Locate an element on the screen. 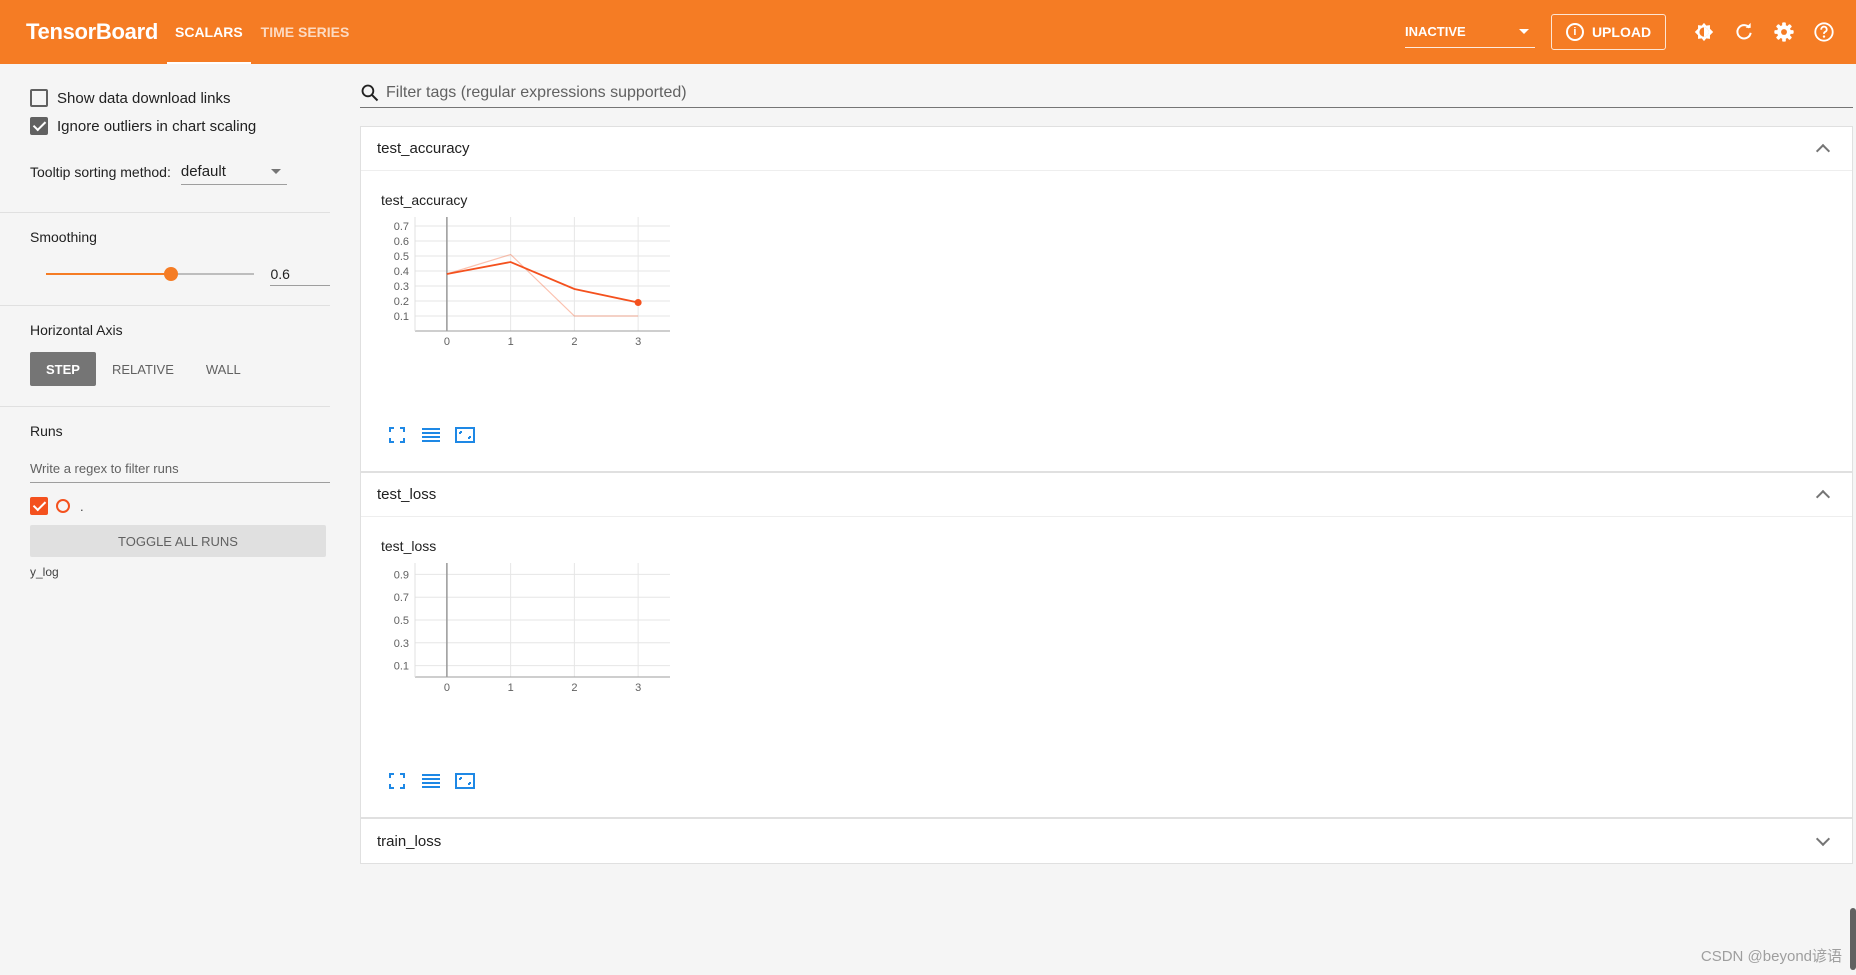  info-icon: i is located at coordinates (1574, 32).